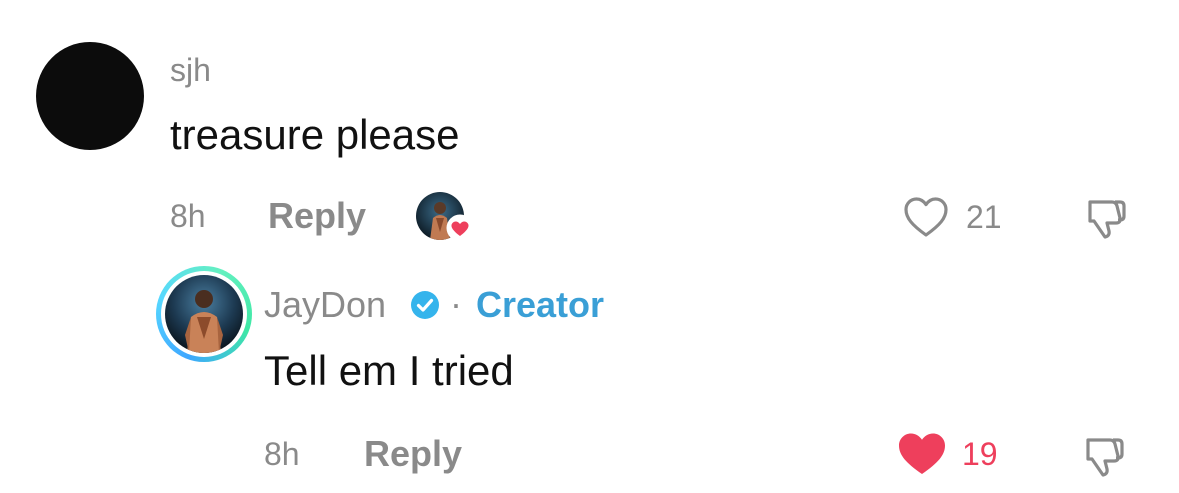  I want to click on creator-liked-heart-icon, so click(460, 228).